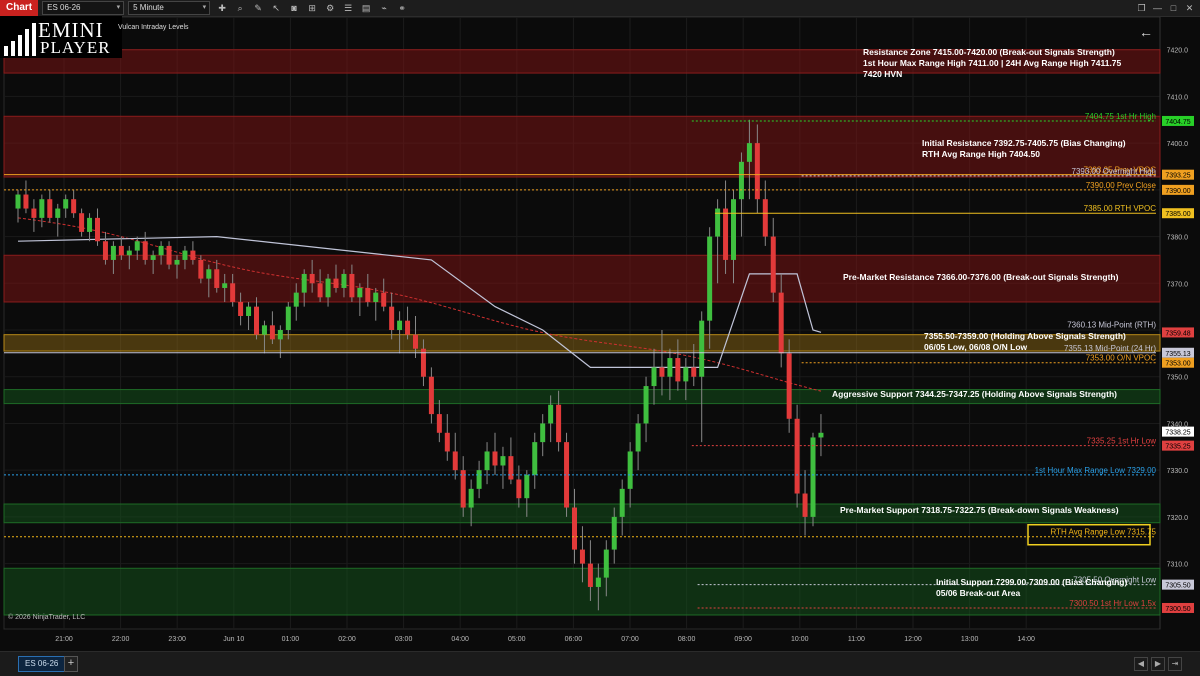 The height and width of the screenshot is (676, 1200). What do you see at coordinates (153, 27) in the screenshot?
I see `indicator-label: Vulcan Intraday Levels` at bounding box center [153, 27].